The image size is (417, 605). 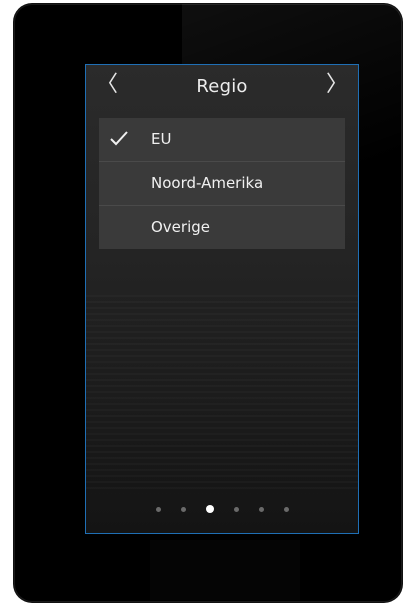 I want to click on device-bottom-area, so click(x=225, y=570).